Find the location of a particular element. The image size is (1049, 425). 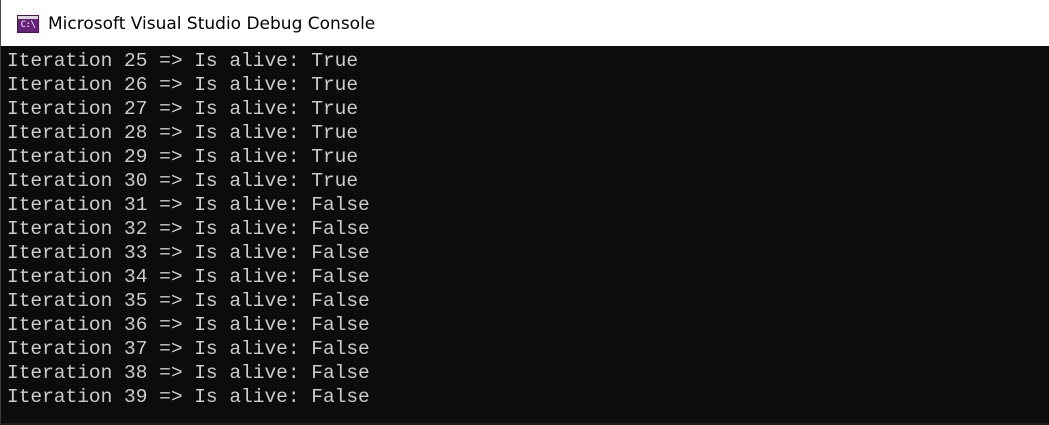

console-line: Iteration 25 => Is alive: True is located at coordinates (183, 61).